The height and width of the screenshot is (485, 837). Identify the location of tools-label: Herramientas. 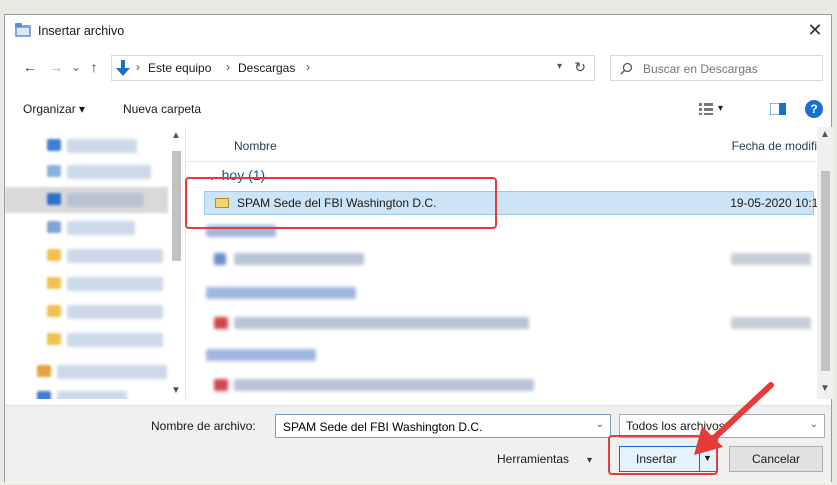
(533, 459).